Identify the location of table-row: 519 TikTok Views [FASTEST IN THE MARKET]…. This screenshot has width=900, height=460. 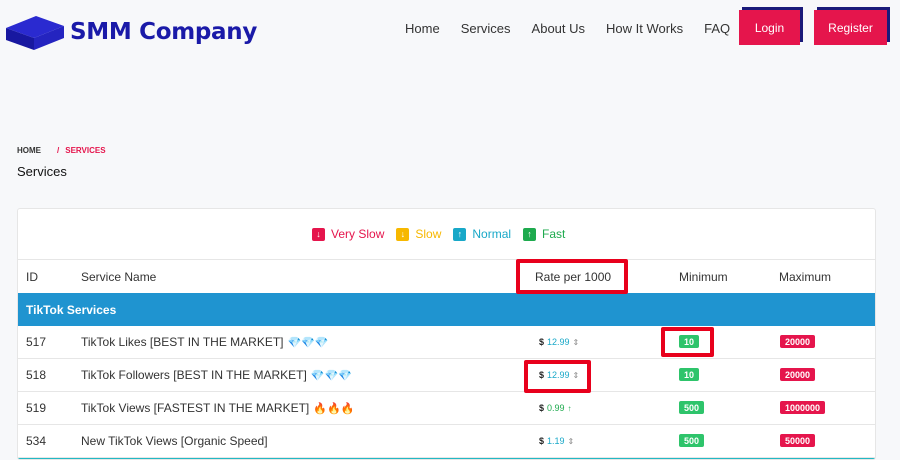
(446, 408).